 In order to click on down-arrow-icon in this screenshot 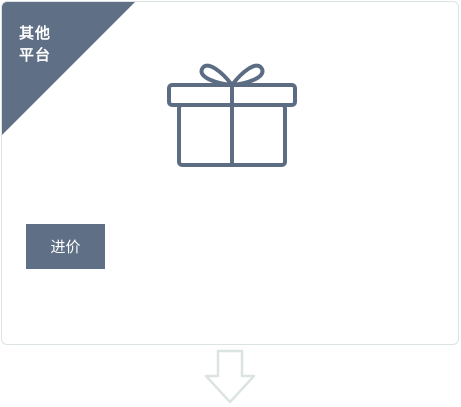, I will do `click(230, 376)`.